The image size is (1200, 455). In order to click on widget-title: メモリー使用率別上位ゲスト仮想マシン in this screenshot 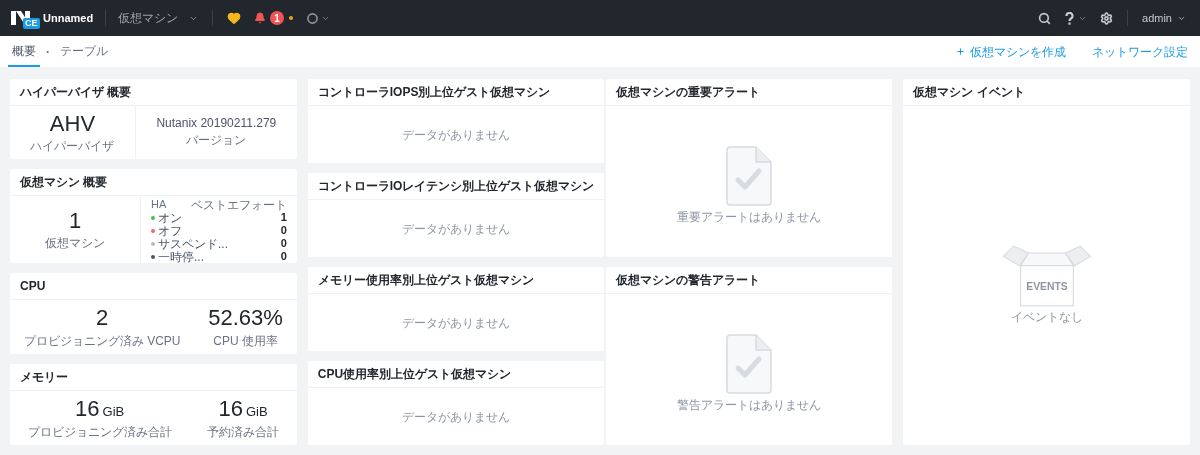, I will do `click(425, 280)`.